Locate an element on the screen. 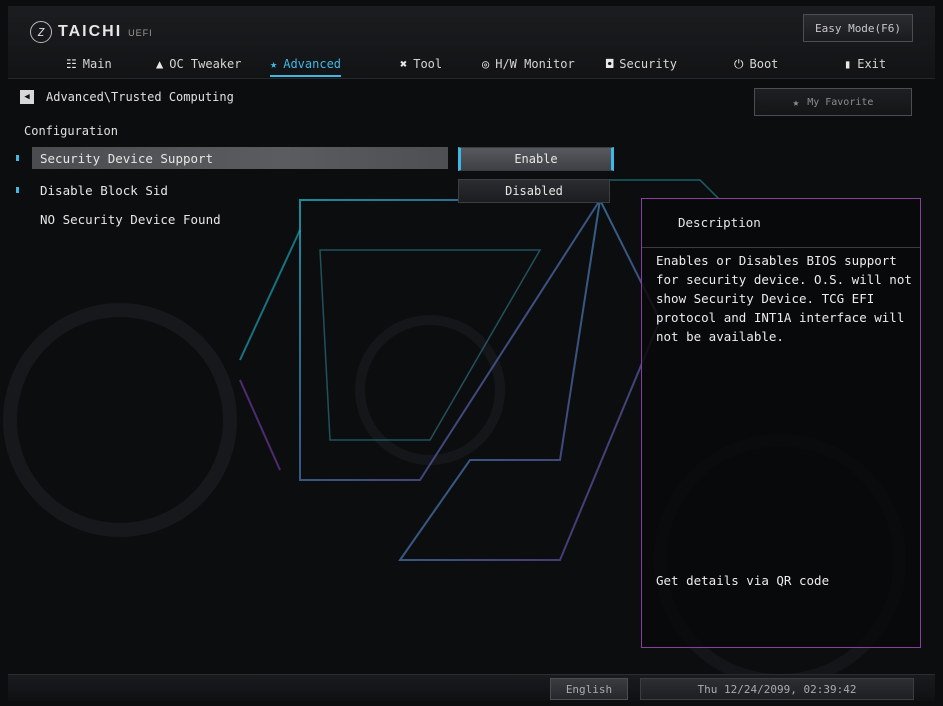  easy-mode-button: Easy Mode(F6) is located at coordinates (858, 28).